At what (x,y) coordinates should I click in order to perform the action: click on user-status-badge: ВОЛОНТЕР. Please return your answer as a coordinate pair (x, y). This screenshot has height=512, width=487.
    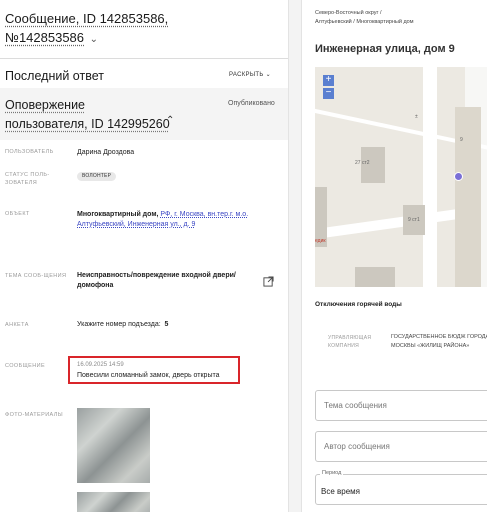
    Looking at the image, I should click on (97, 176).